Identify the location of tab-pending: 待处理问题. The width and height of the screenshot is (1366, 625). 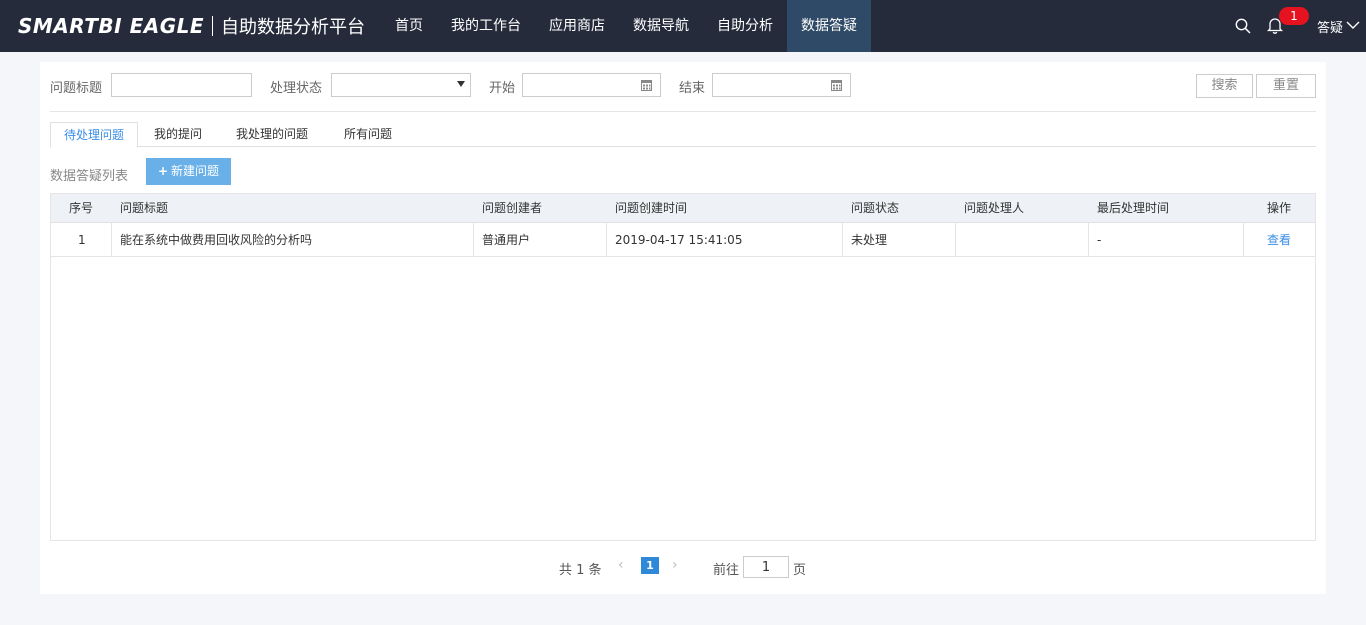
(94, 135).